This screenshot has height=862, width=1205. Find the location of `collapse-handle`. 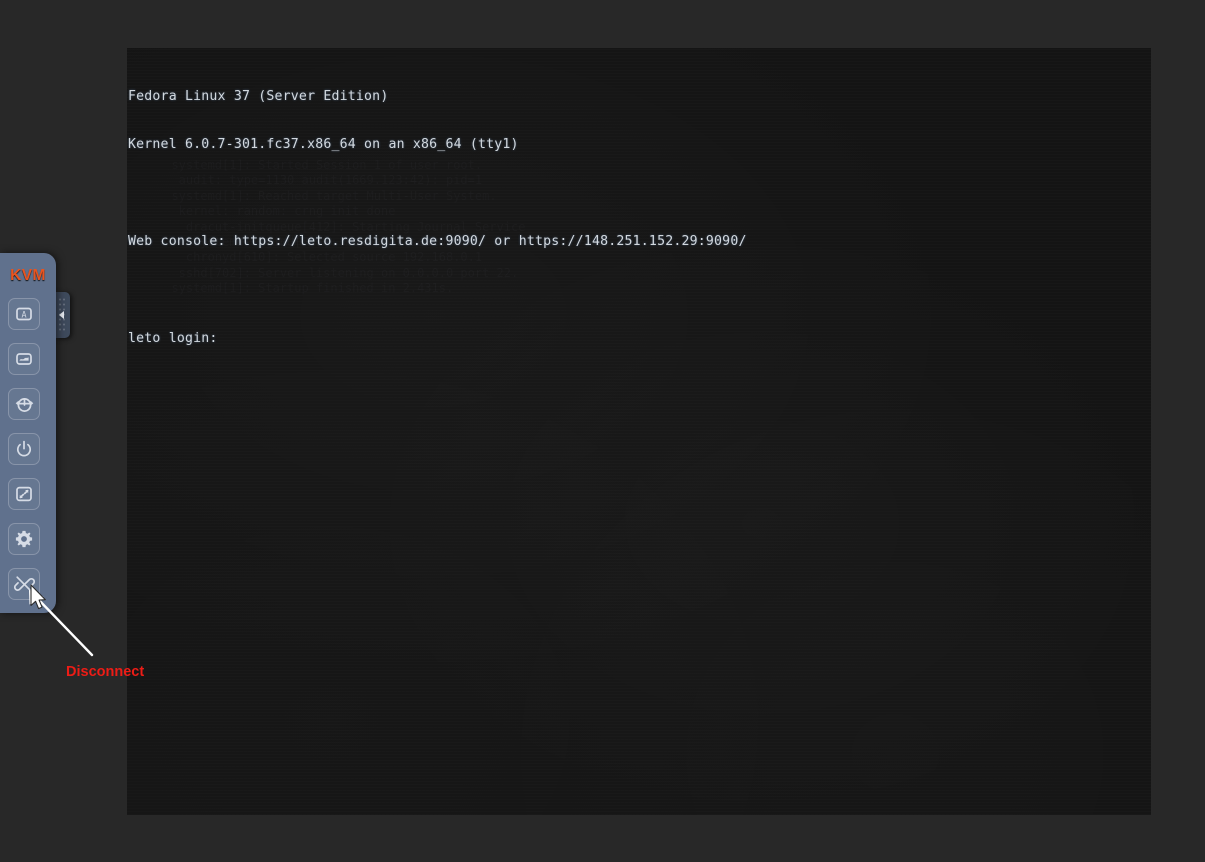

collapse-handle is located at coordinates (62, 315).